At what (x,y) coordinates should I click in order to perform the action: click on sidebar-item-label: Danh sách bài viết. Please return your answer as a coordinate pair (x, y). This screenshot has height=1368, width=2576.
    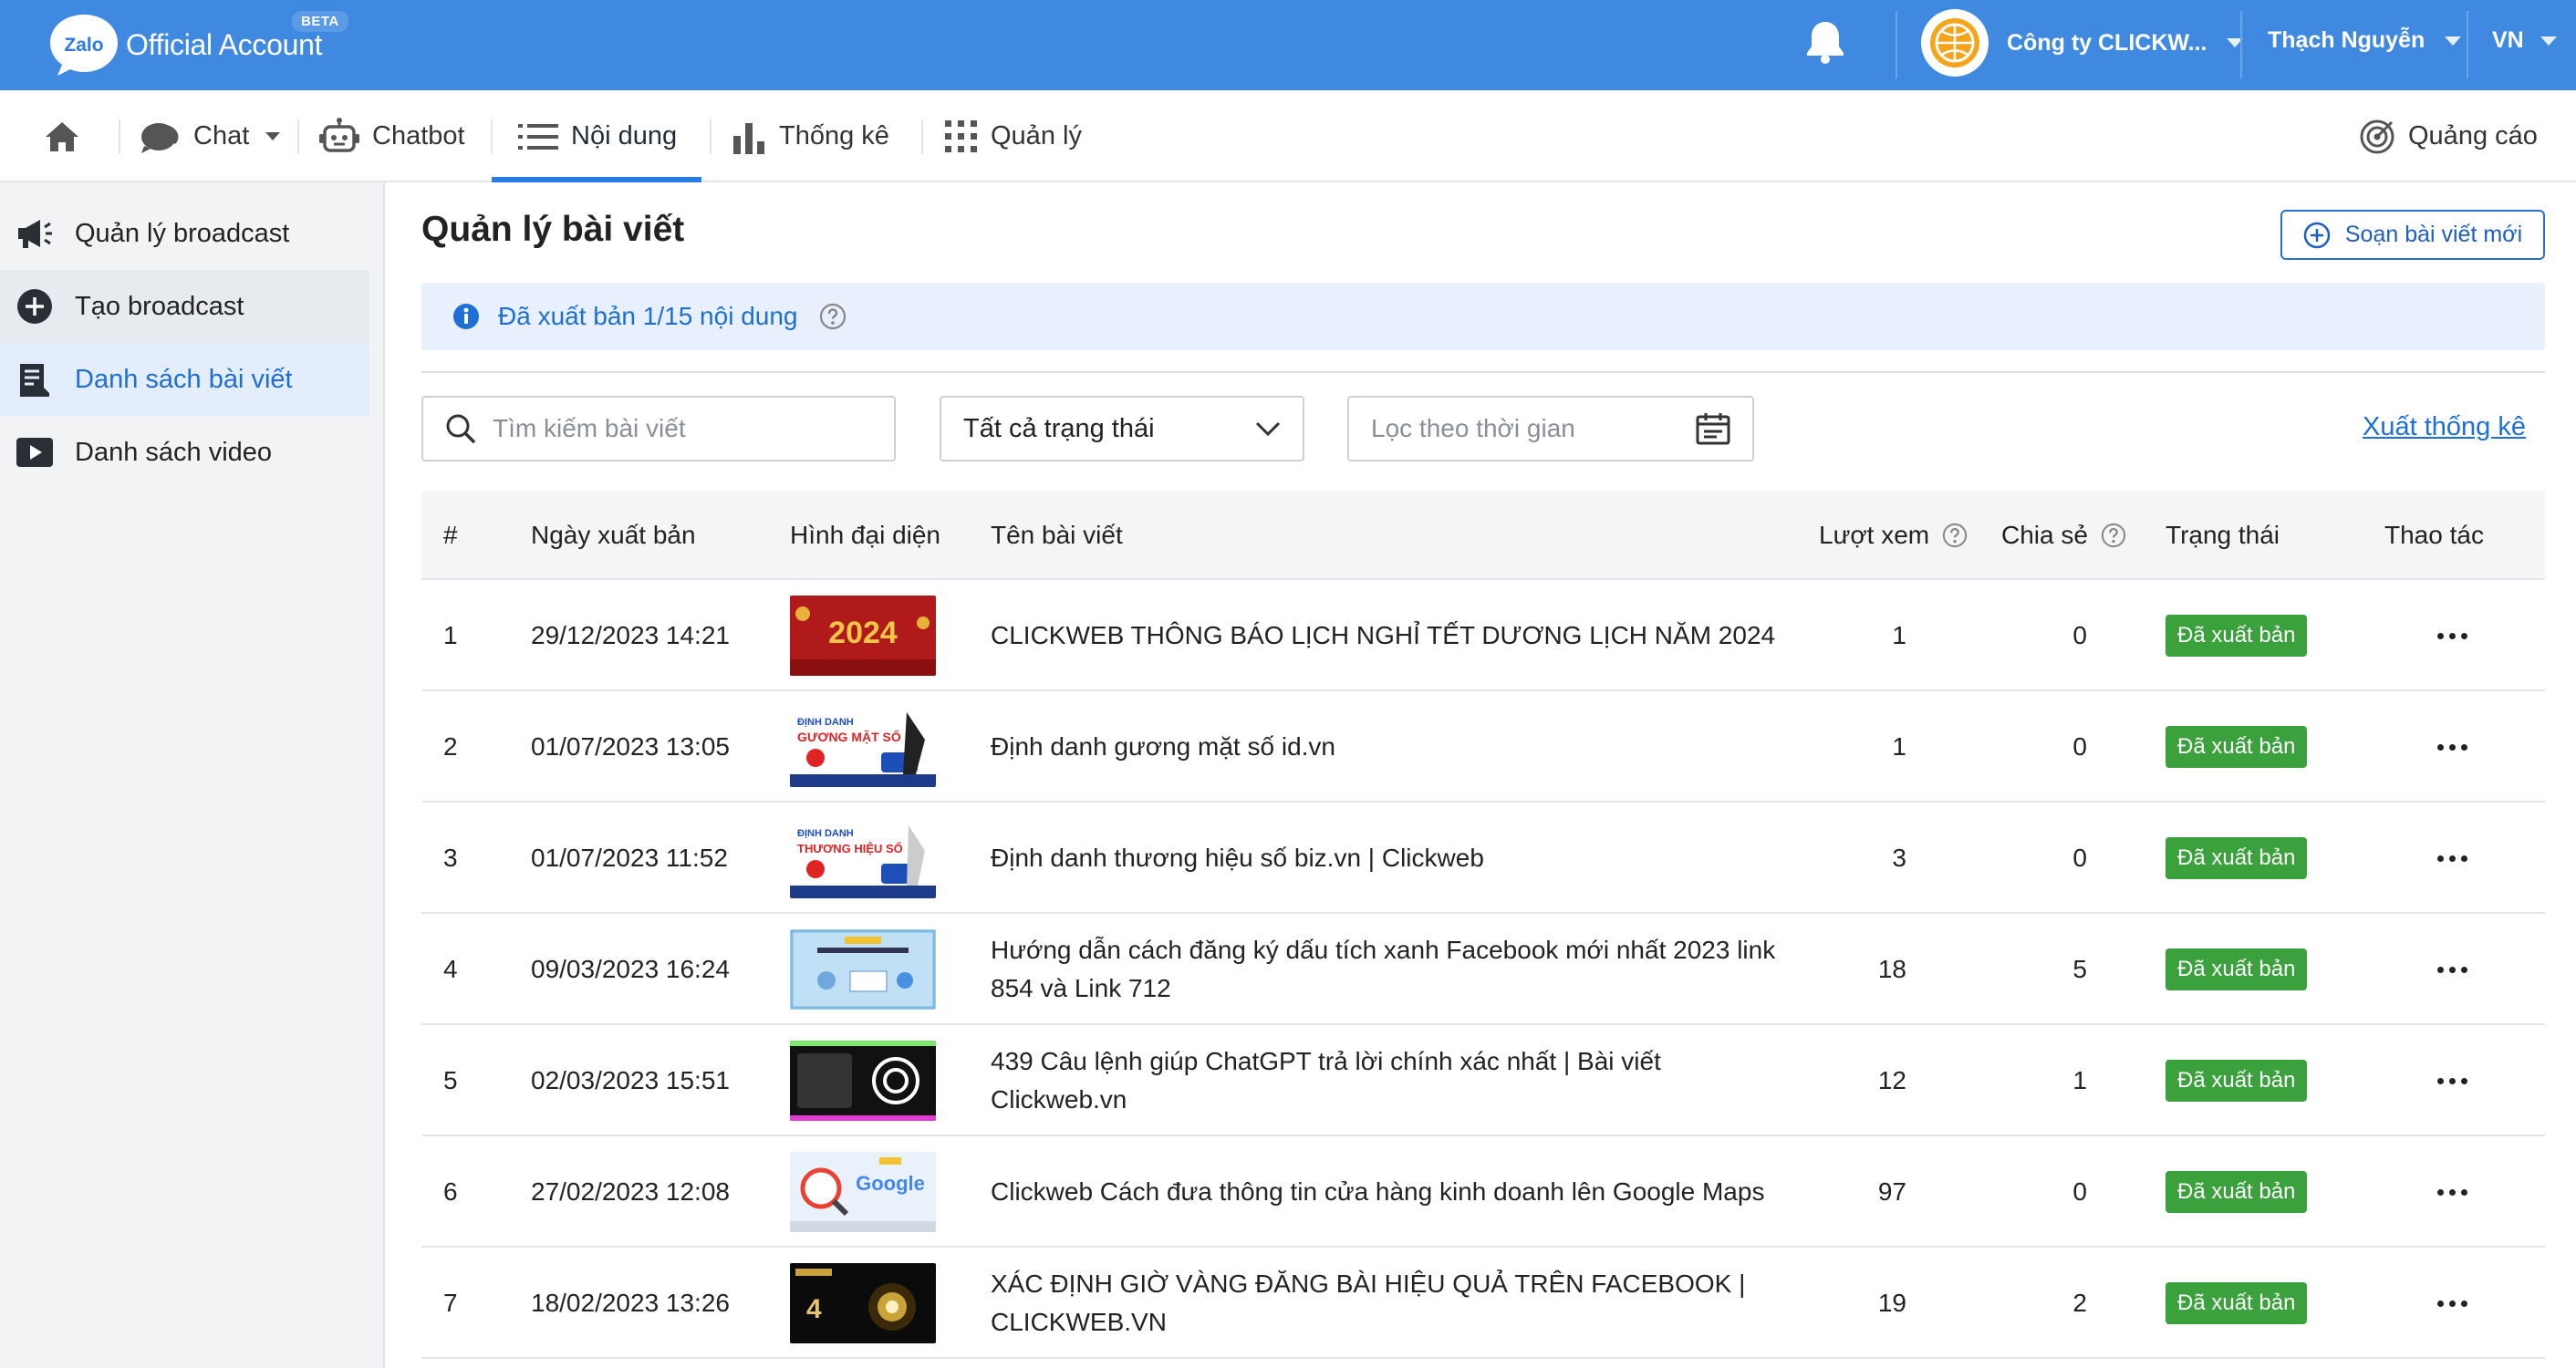
    Looking at the image, I should click on (184, 379).